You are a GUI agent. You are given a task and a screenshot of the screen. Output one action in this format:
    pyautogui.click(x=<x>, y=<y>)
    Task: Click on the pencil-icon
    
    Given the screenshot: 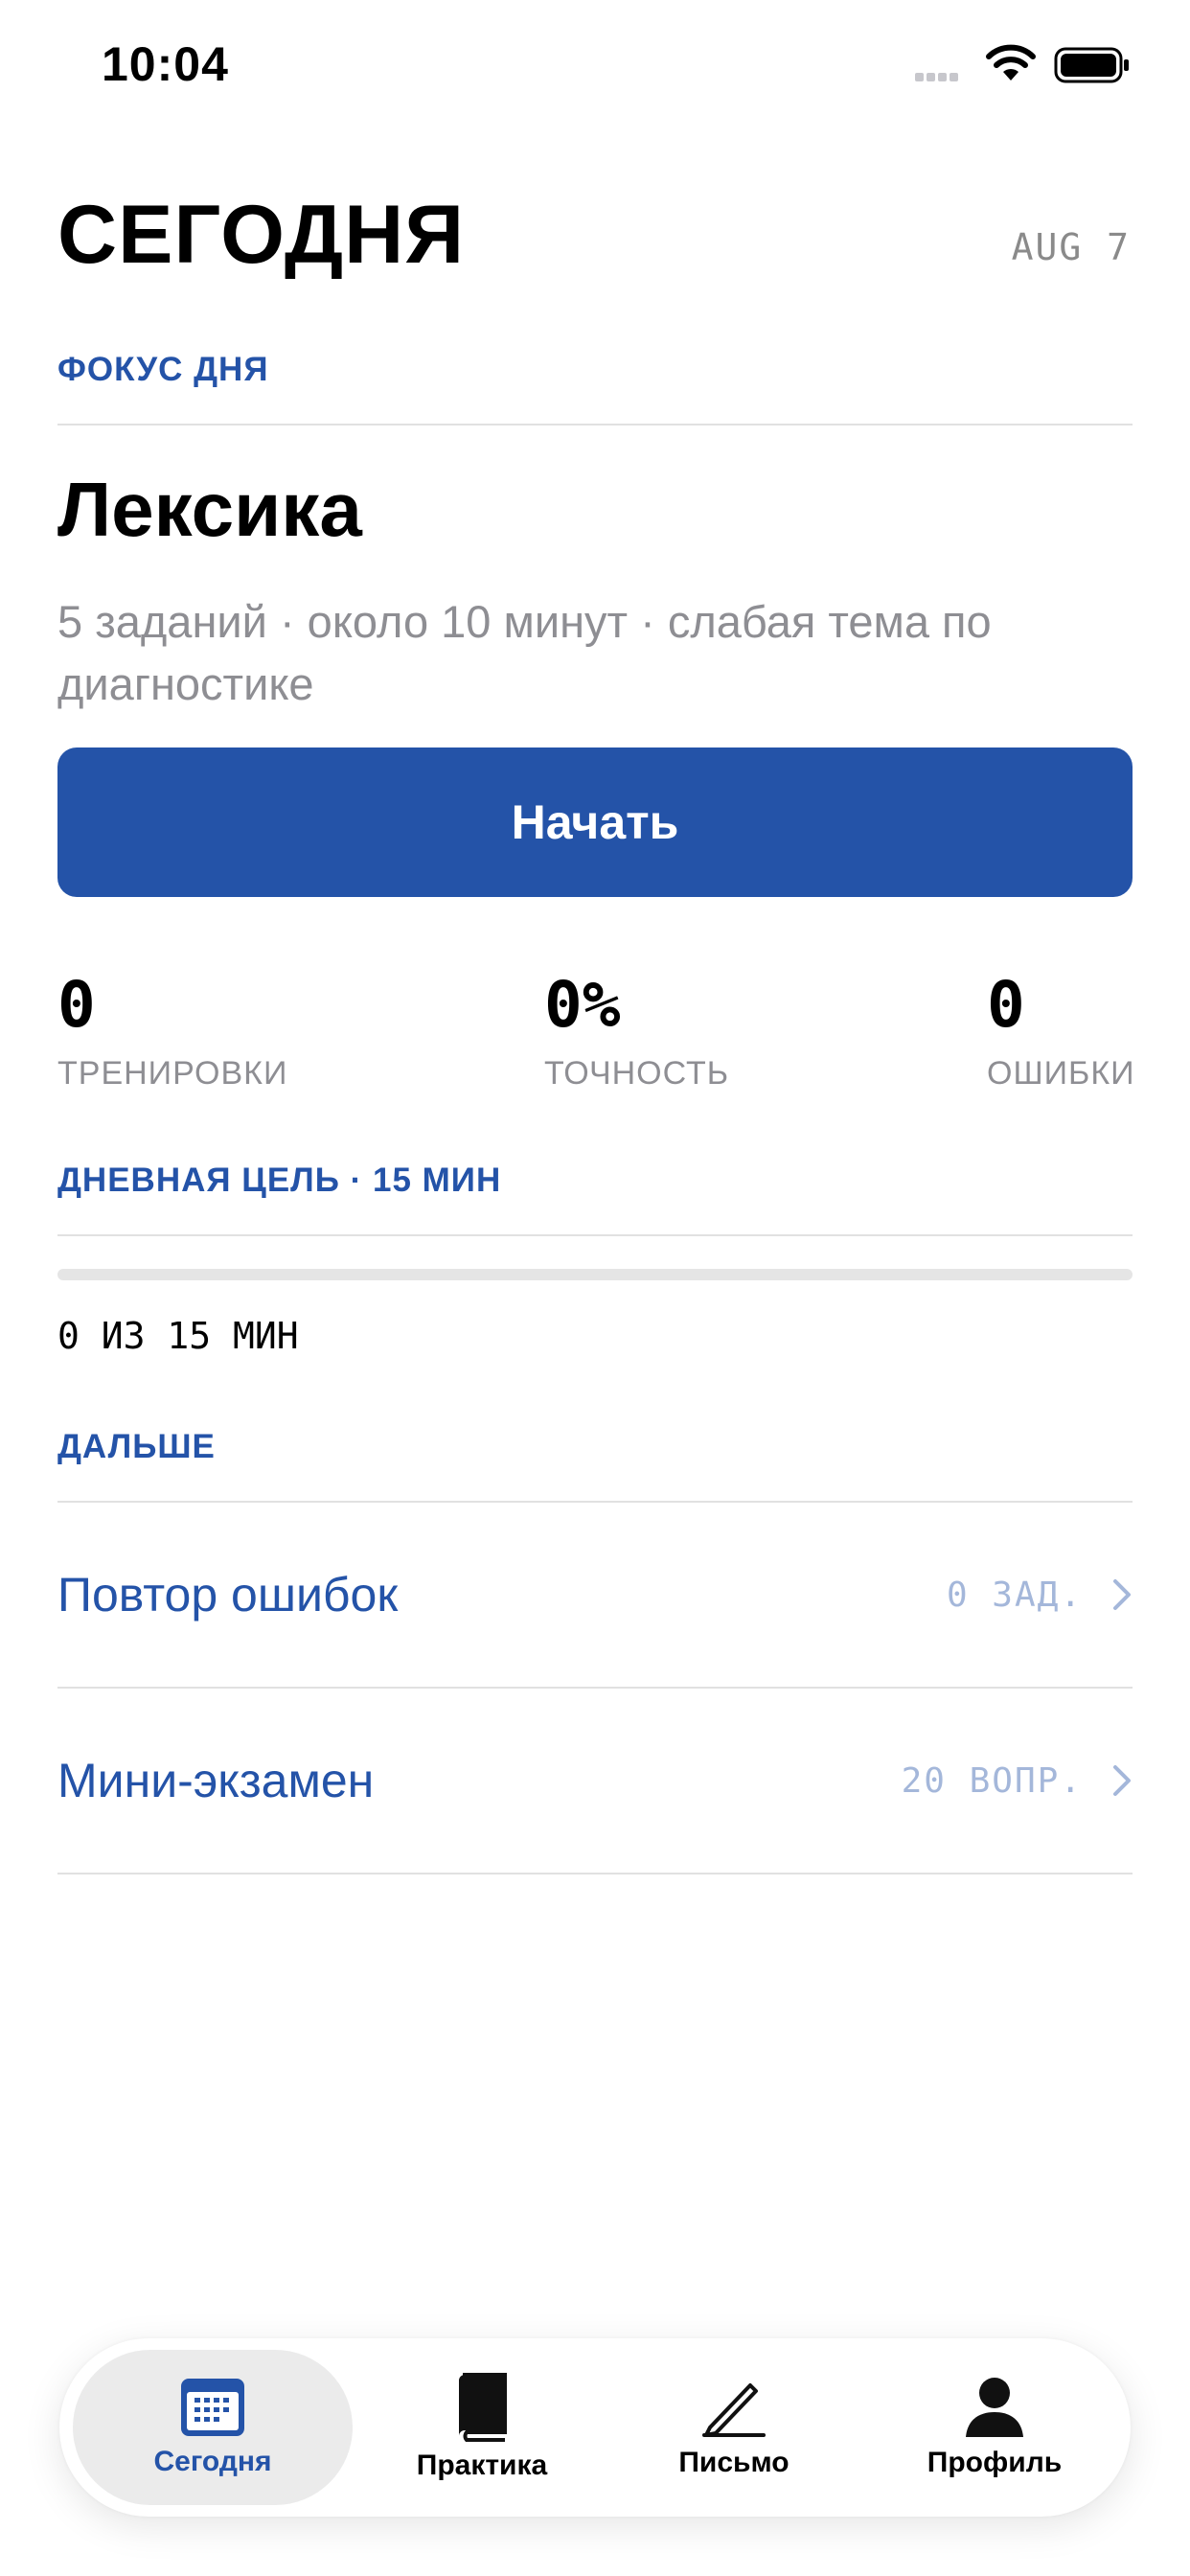 What is the action you would take?
    pyautogui.click(x=734, y=2410)
    